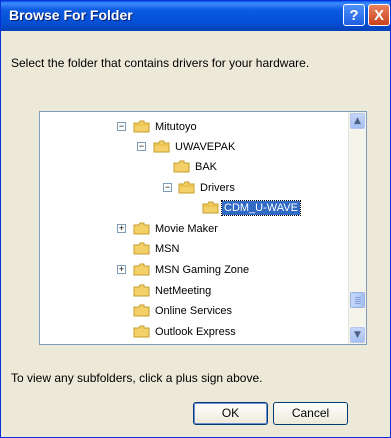 The height and width of the screenshot is (438, 391). What do you see at coordinates (195, 16) in the screenshot?
I see `title-bar: Browse For Folder ? X` at bounding box center [195, 16].